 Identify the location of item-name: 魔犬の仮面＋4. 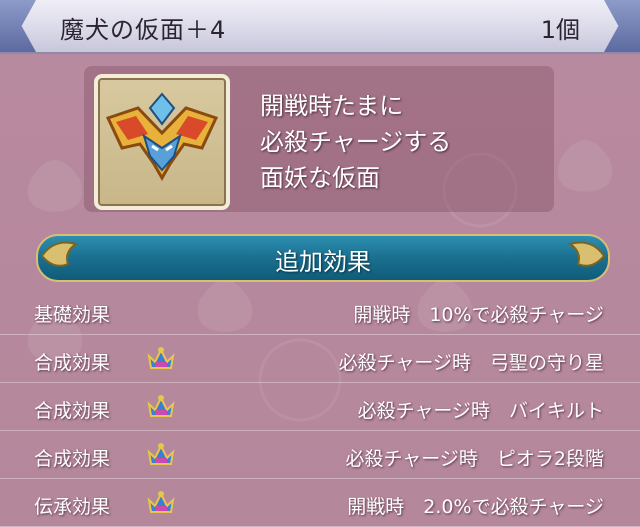
(143, 30).